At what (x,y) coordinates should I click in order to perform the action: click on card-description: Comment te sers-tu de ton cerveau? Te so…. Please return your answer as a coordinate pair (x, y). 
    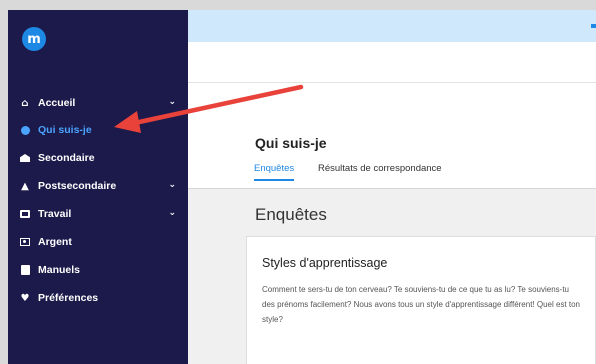
    Looking at the image, I should click on (421, 304).